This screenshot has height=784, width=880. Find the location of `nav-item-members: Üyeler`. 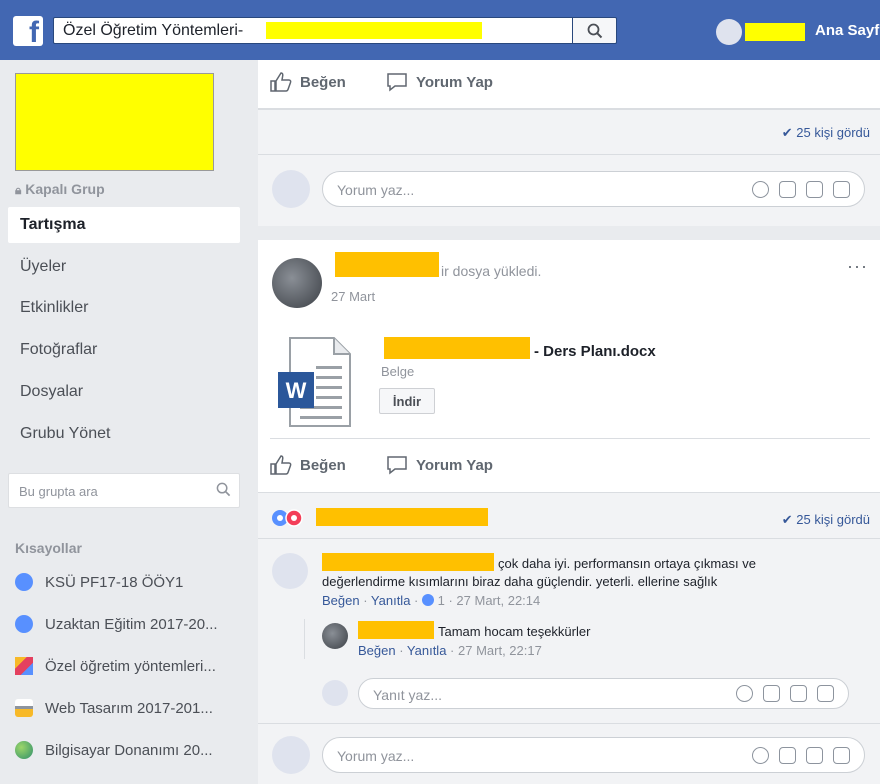

nav-item-members: Üyeler is located at coordinates (124, 267).